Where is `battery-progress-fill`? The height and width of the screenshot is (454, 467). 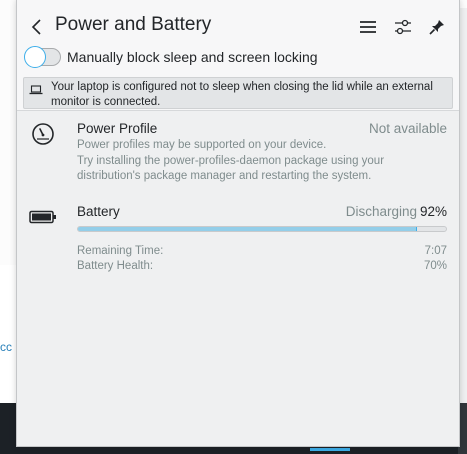 battery-progress-fill is located at coordinates (247, 229).